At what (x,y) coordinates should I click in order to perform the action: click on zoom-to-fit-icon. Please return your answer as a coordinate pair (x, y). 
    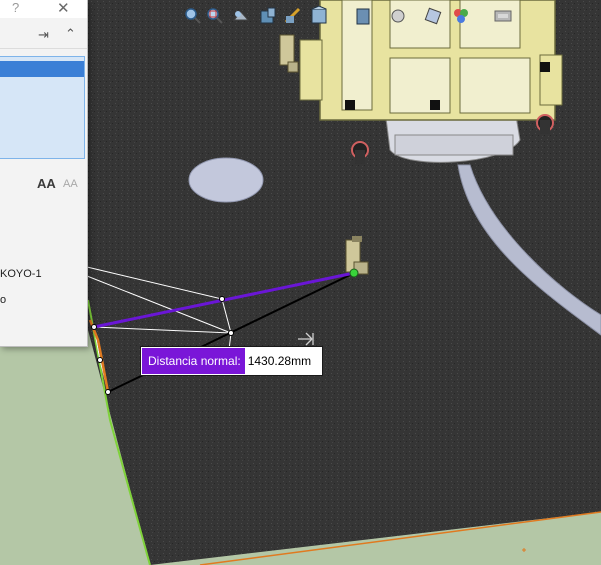
    Looking at the image, I should click on (193, 16).